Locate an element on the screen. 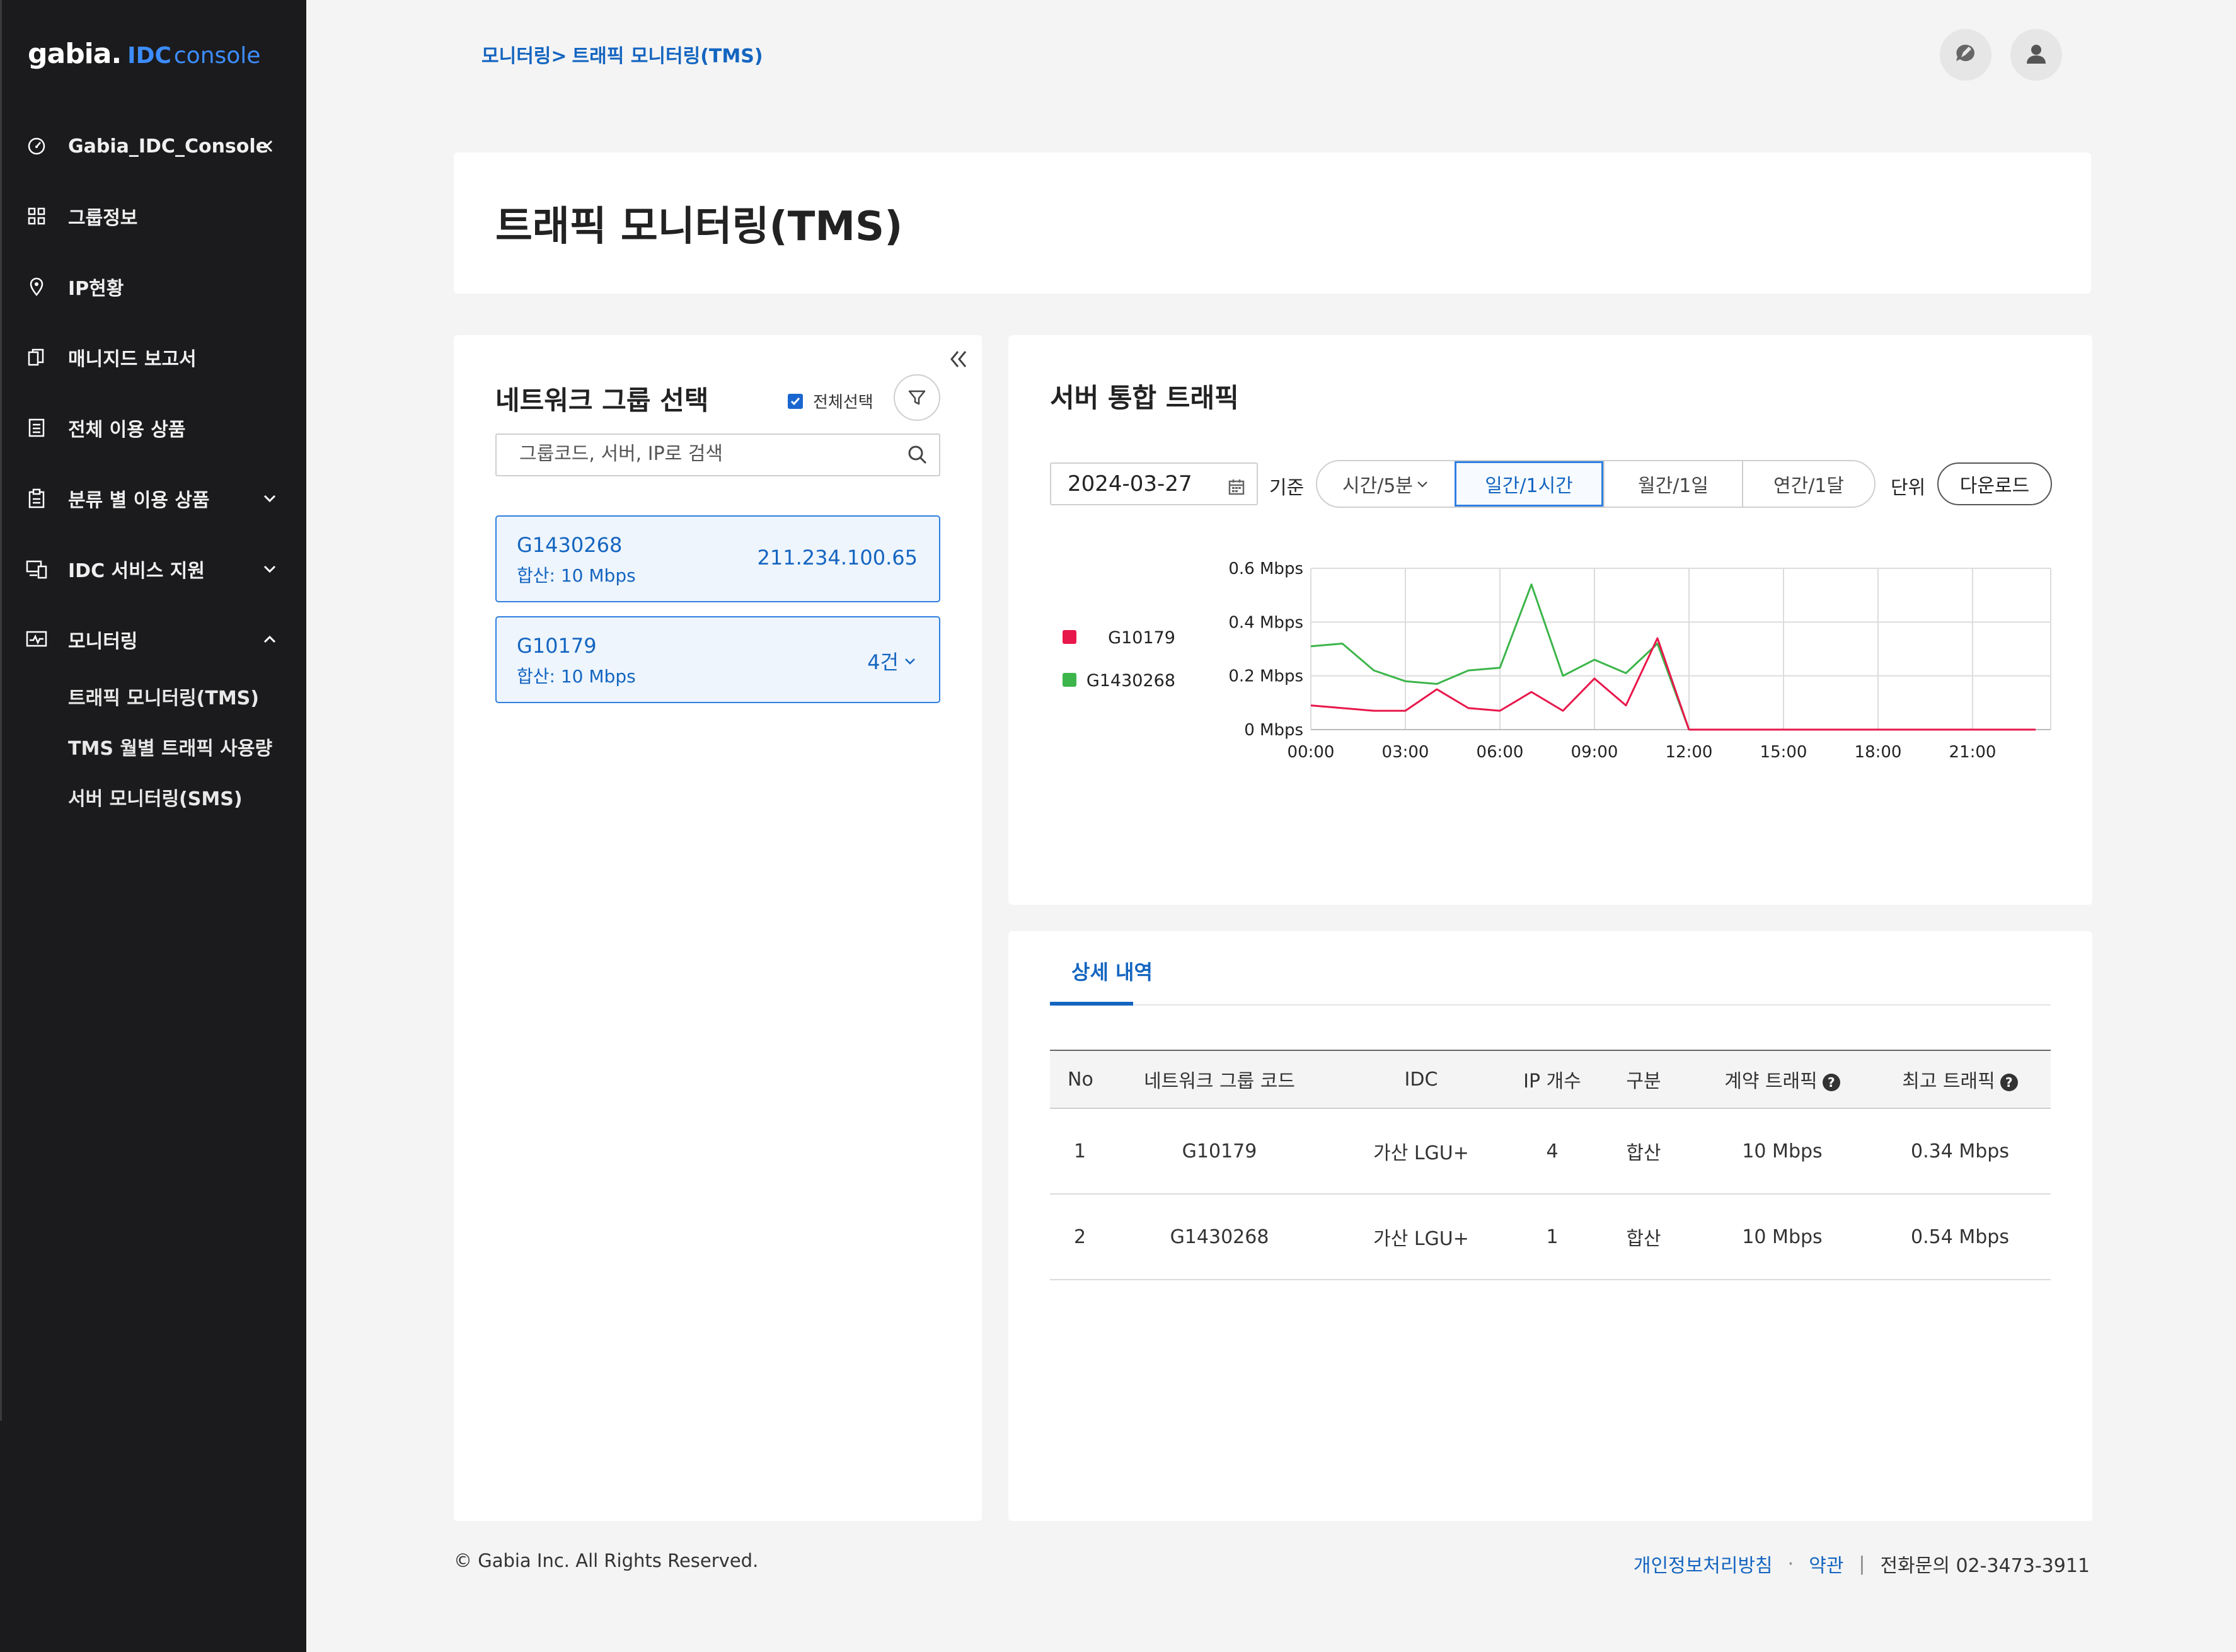  chevron-left-icon is located at coordinates (269, 146).